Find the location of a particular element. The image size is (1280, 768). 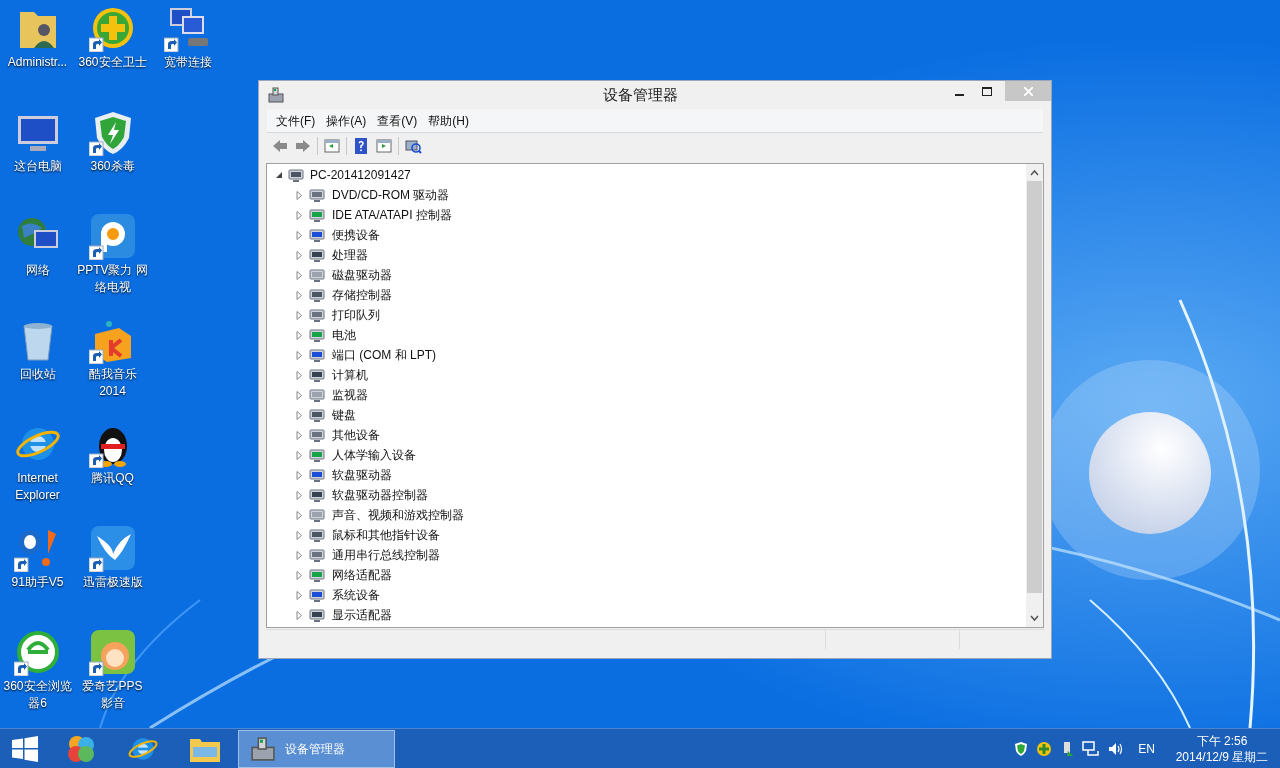

tree-item: 声音、视频和游戏控制器 is located at coordinates (398, 515).